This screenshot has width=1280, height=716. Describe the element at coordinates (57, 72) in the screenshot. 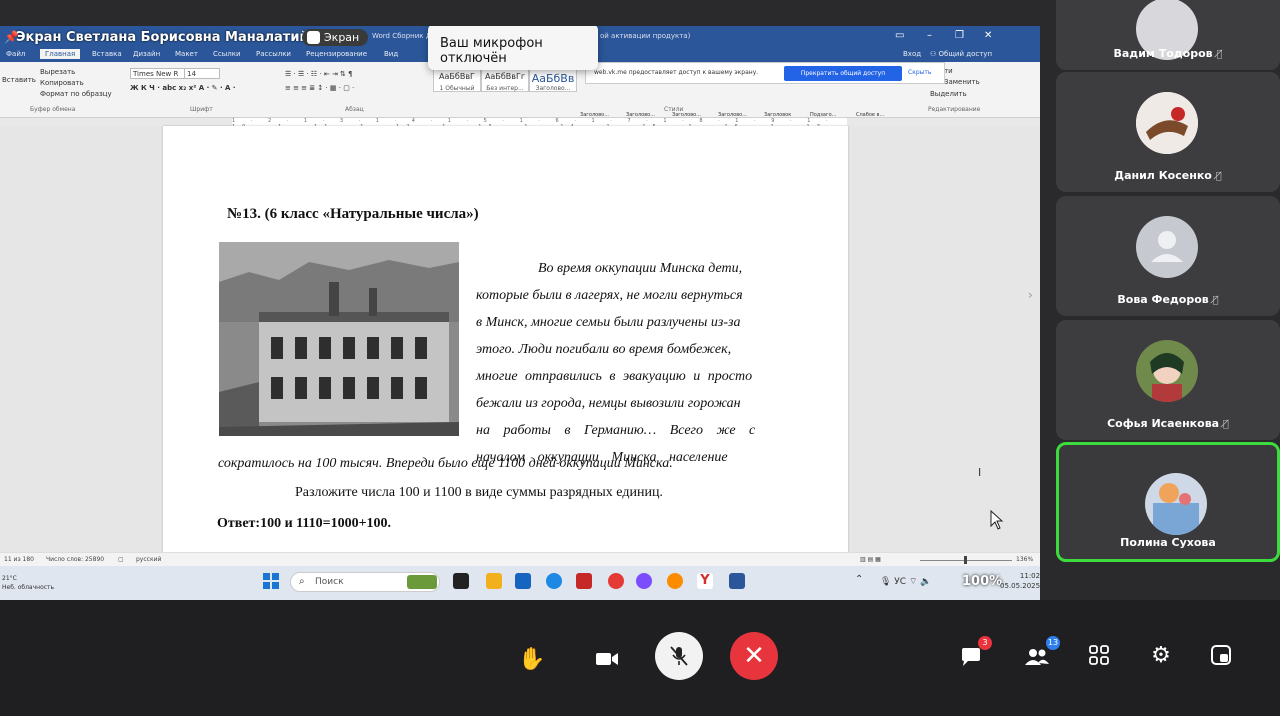

I see `cut-button: Вырезать` at that location.